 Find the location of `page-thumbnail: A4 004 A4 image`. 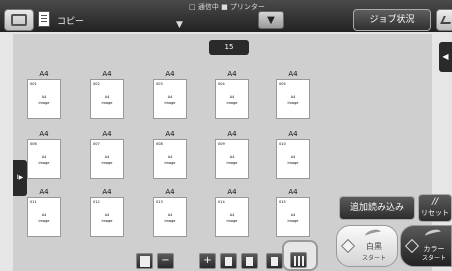

page-thumbnail: A4 004 A4 image is located at coordinates (232, 94).